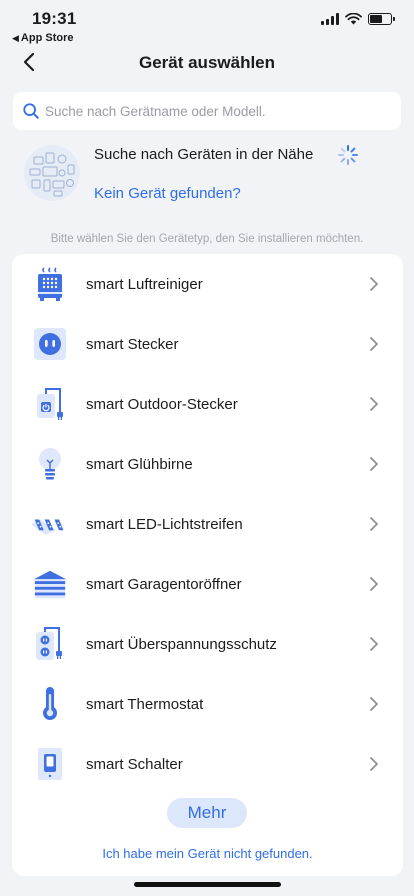 Image resolution: width=414 pixels, height=896 pixels. Describe the element at coordinates (50, 644) in the screenshot. I see `surge-protector-icon` at that location.